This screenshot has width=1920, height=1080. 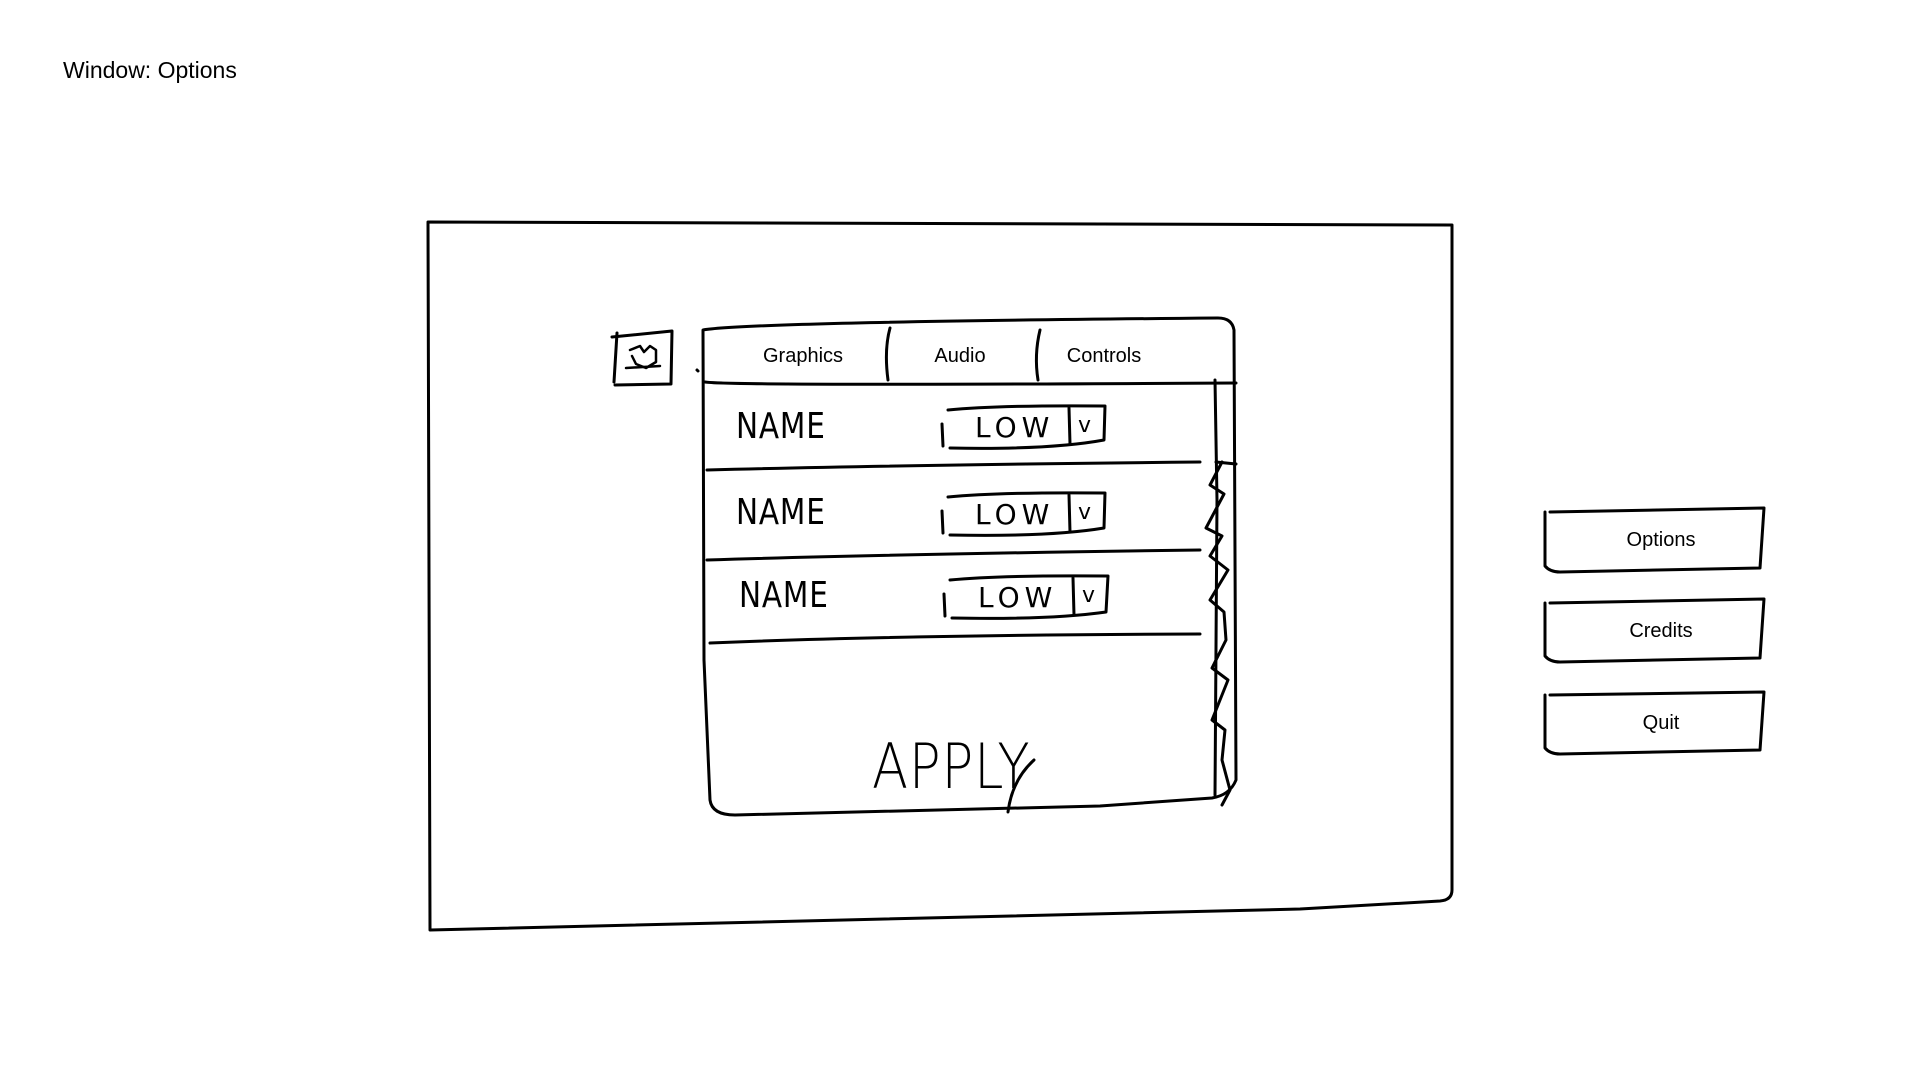 I want to click on image-placeholder-icon, so click(x=642, y=358).